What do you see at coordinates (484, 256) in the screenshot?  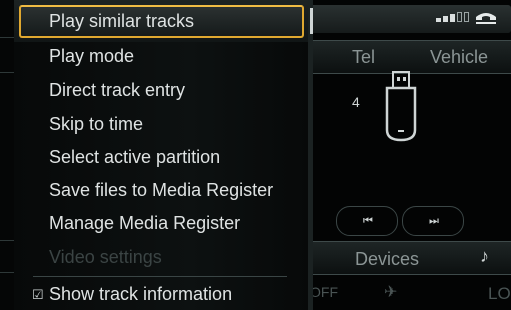 I see `music-note-icon: ♪` at bounding box center [484, 256].